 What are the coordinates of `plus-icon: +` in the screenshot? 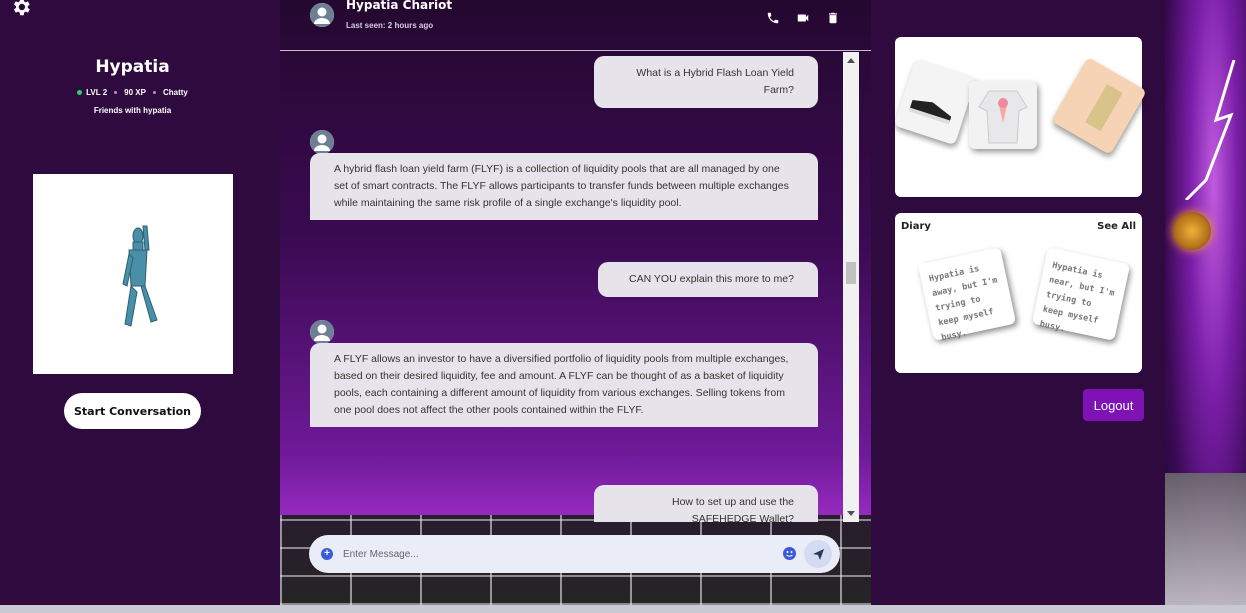 It's located at (327, 554).